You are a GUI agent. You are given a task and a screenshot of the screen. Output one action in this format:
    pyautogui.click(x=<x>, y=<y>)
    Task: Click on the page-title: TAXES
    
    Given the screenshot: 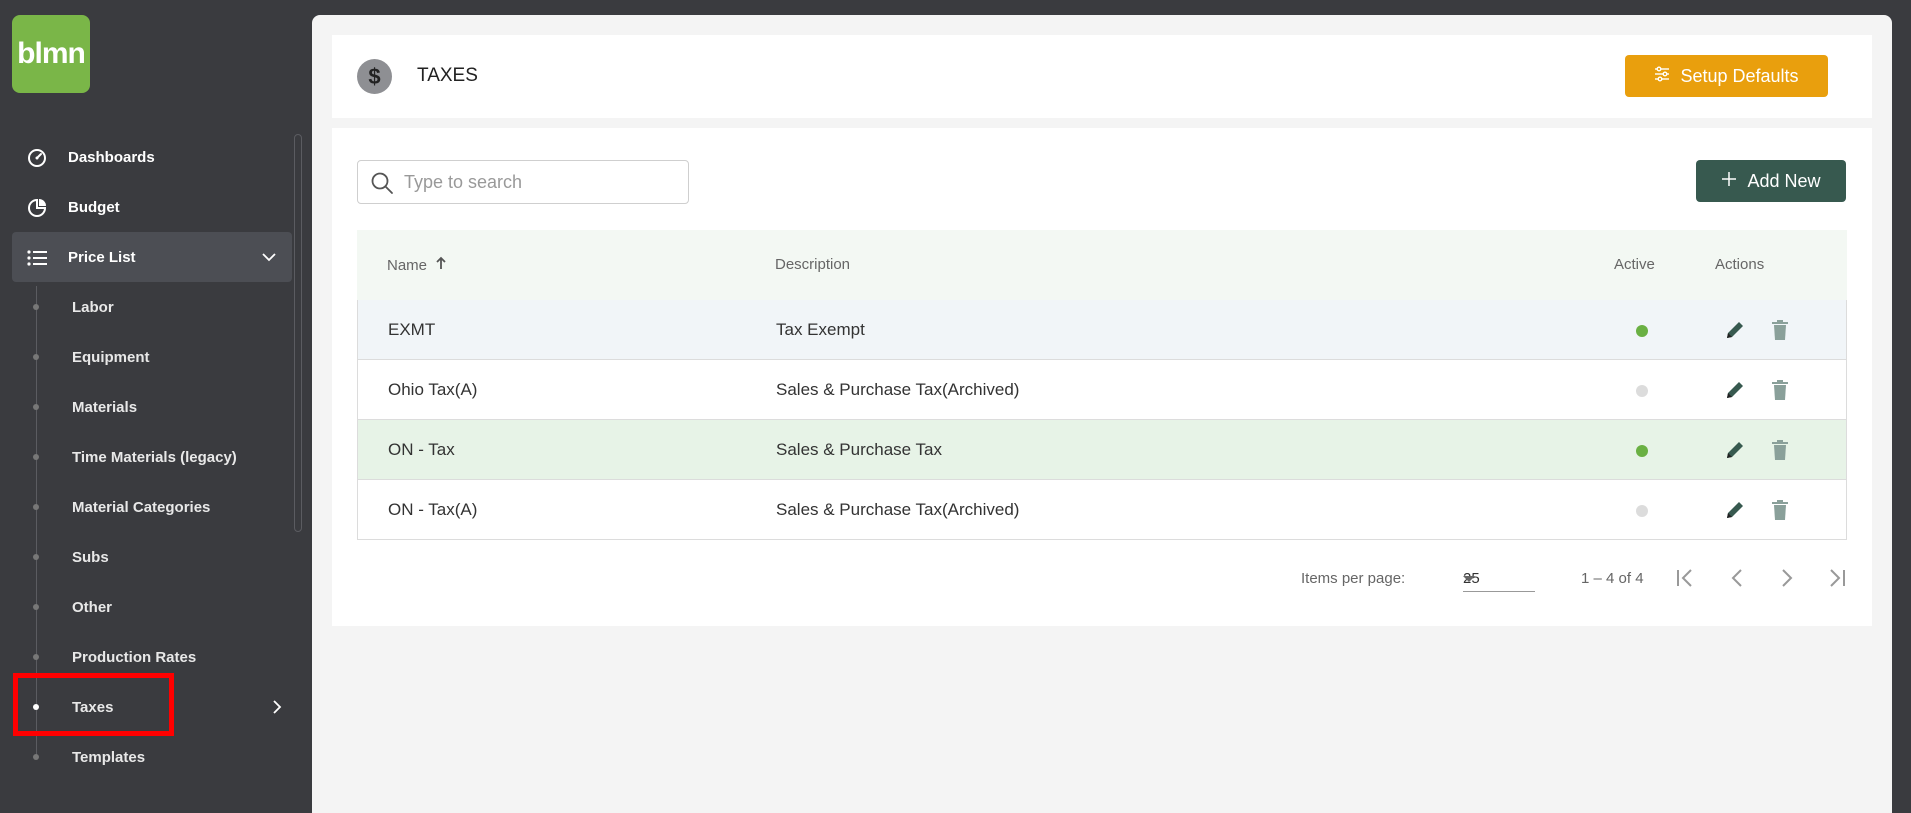 What is the action you would take?
    pyautogui.click(x=447, y=75)
    